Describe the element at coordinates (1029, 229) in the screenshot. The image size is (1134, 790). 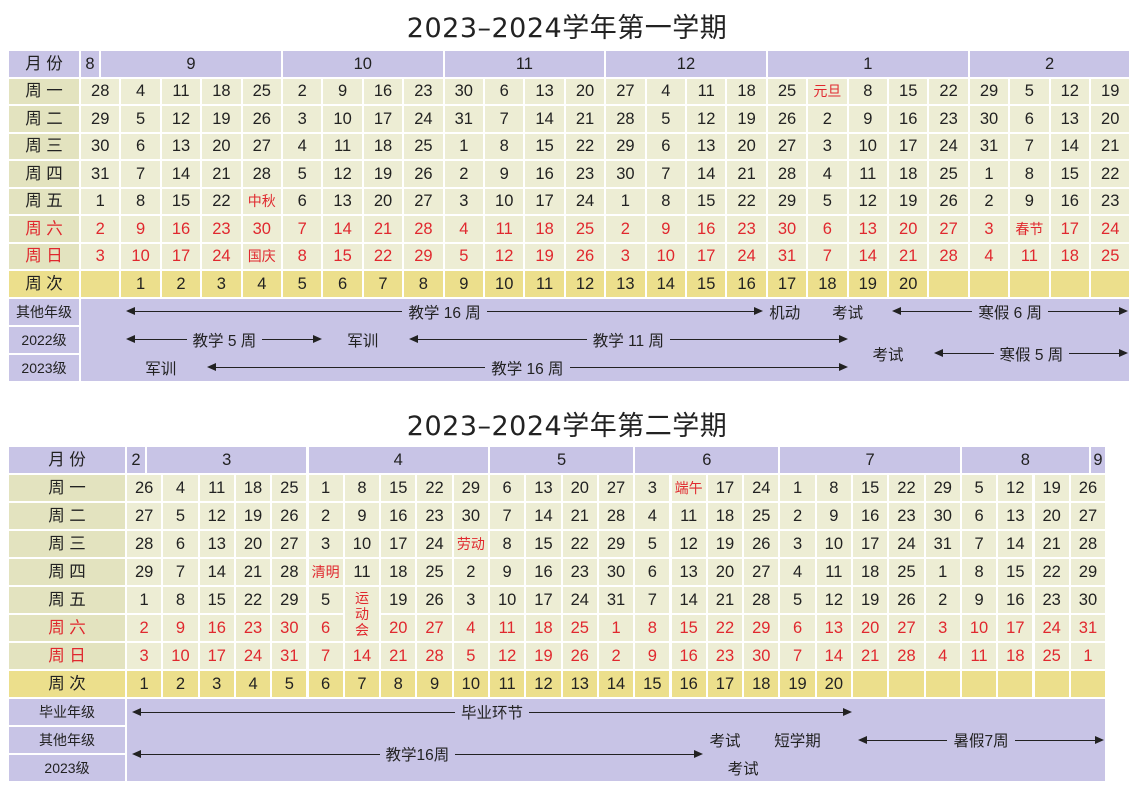
I see `holiday-cell: 春节` at that location.